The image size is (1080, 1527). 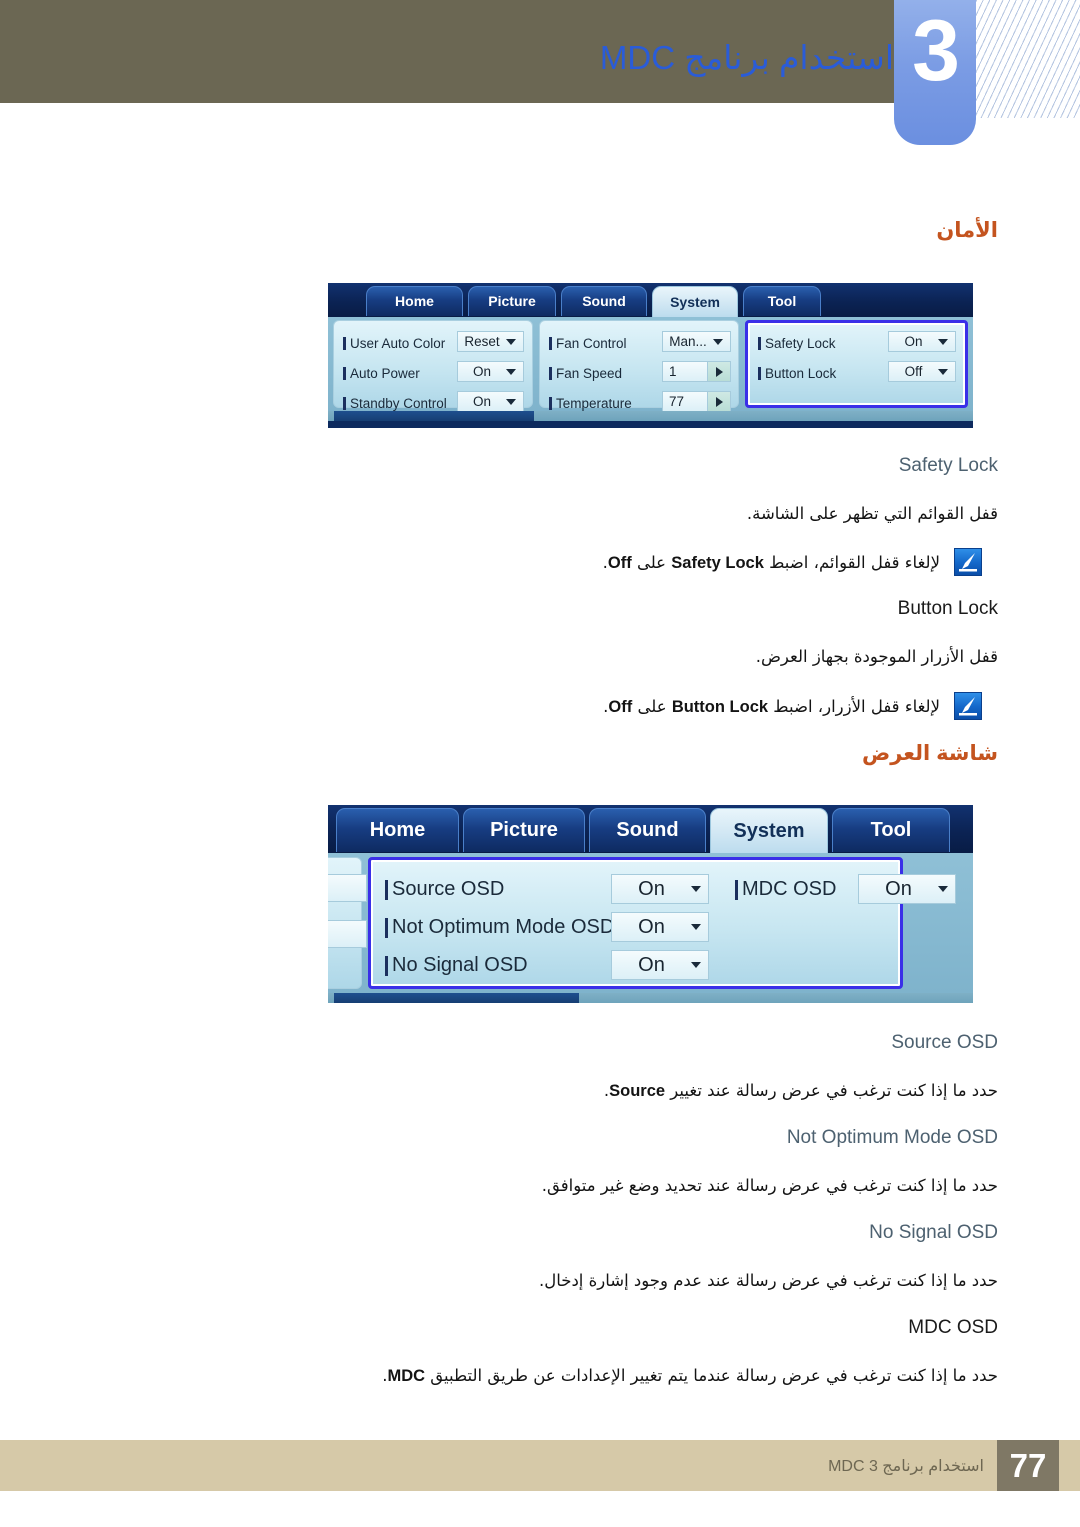 I want to click on term-button-lock: Button Lock, so click(x=947, y=608).